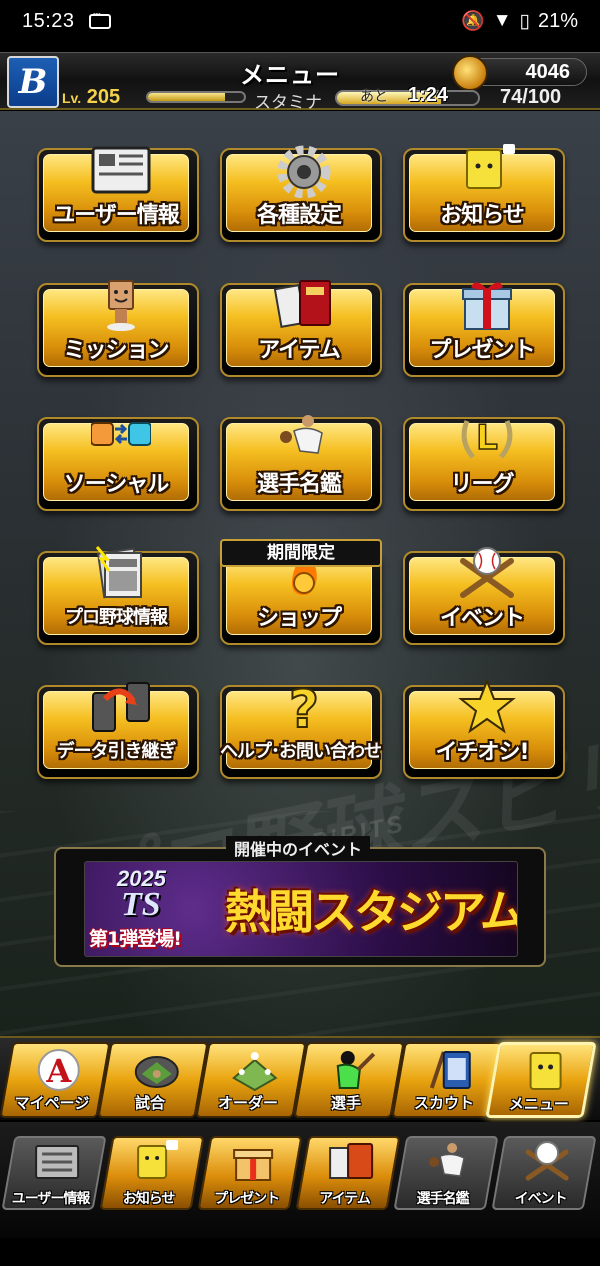 The image size is (600, 1266). I want to click on menu-present-button: プレゼント, so click(484, 329).